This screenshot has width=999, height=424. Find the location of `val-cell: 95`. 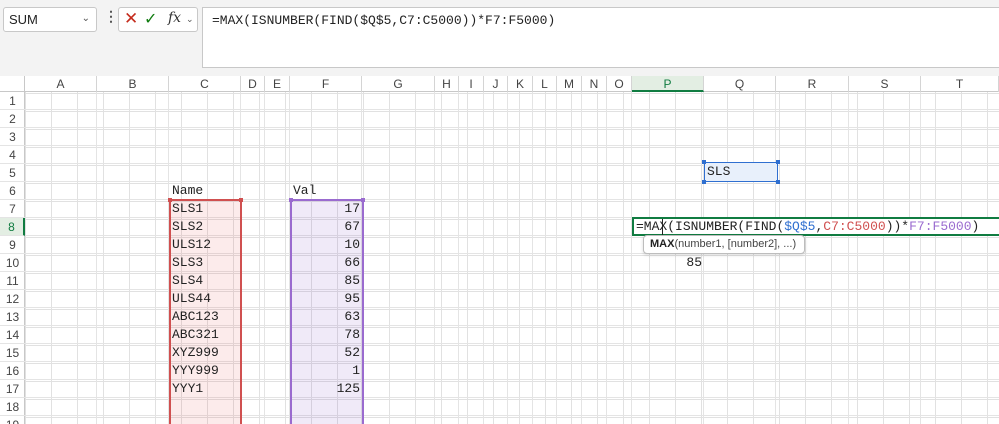

val-cell: 95 is located at coordinates (326, 299).